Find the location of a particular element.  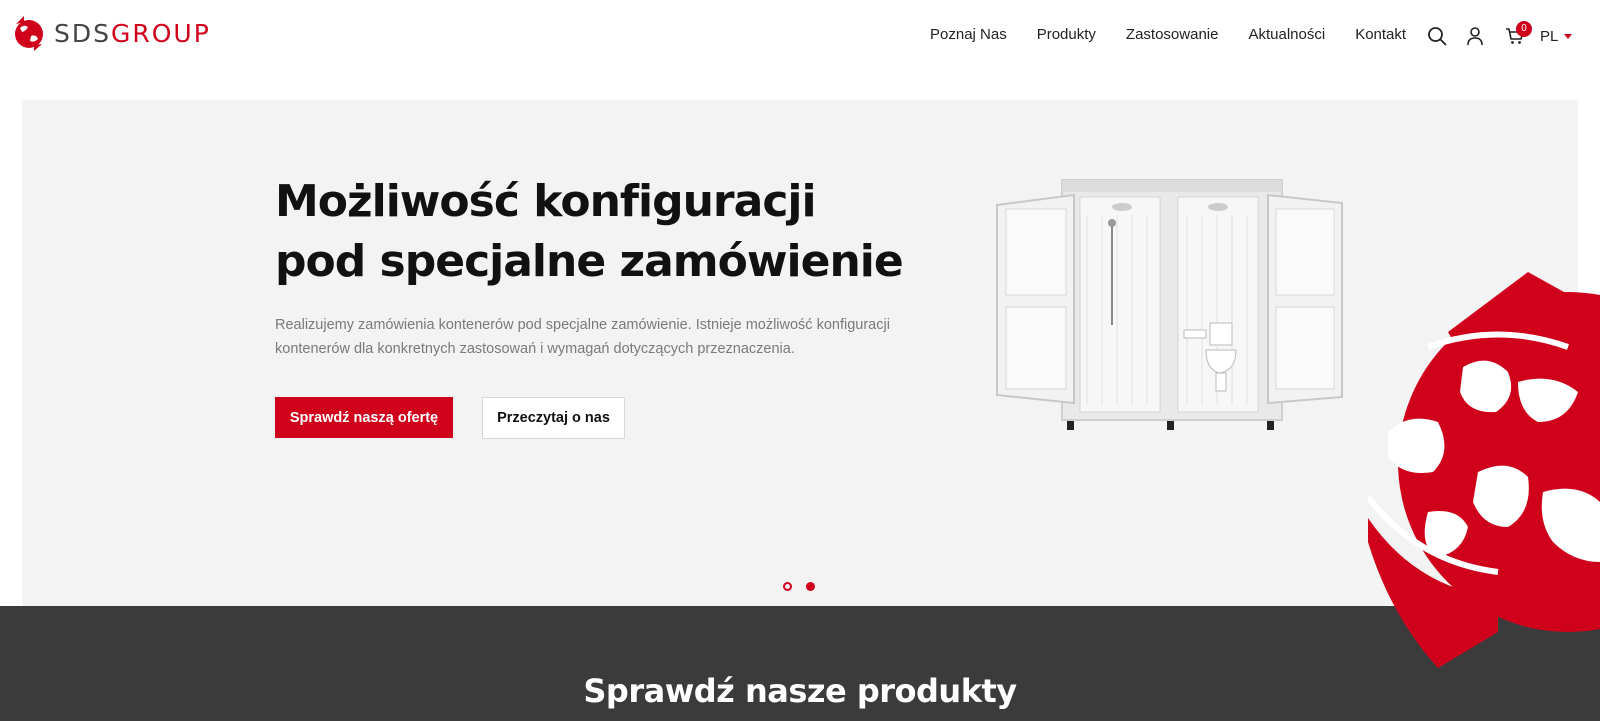

read-about-us-button: Przeczytaj o nas is located at coordinates (553, 418).